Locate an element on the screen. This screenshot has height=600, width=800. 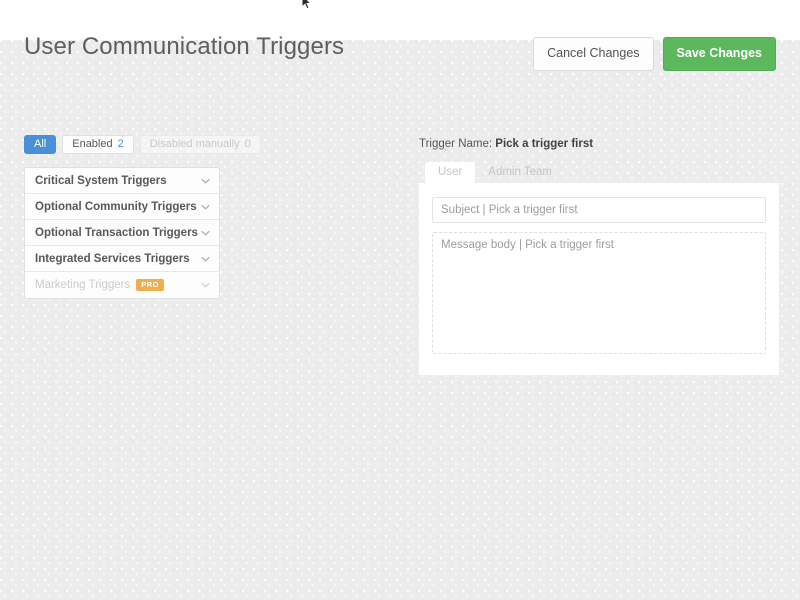
save-changes-button: Save Changes is located at coordinates (719, 54).